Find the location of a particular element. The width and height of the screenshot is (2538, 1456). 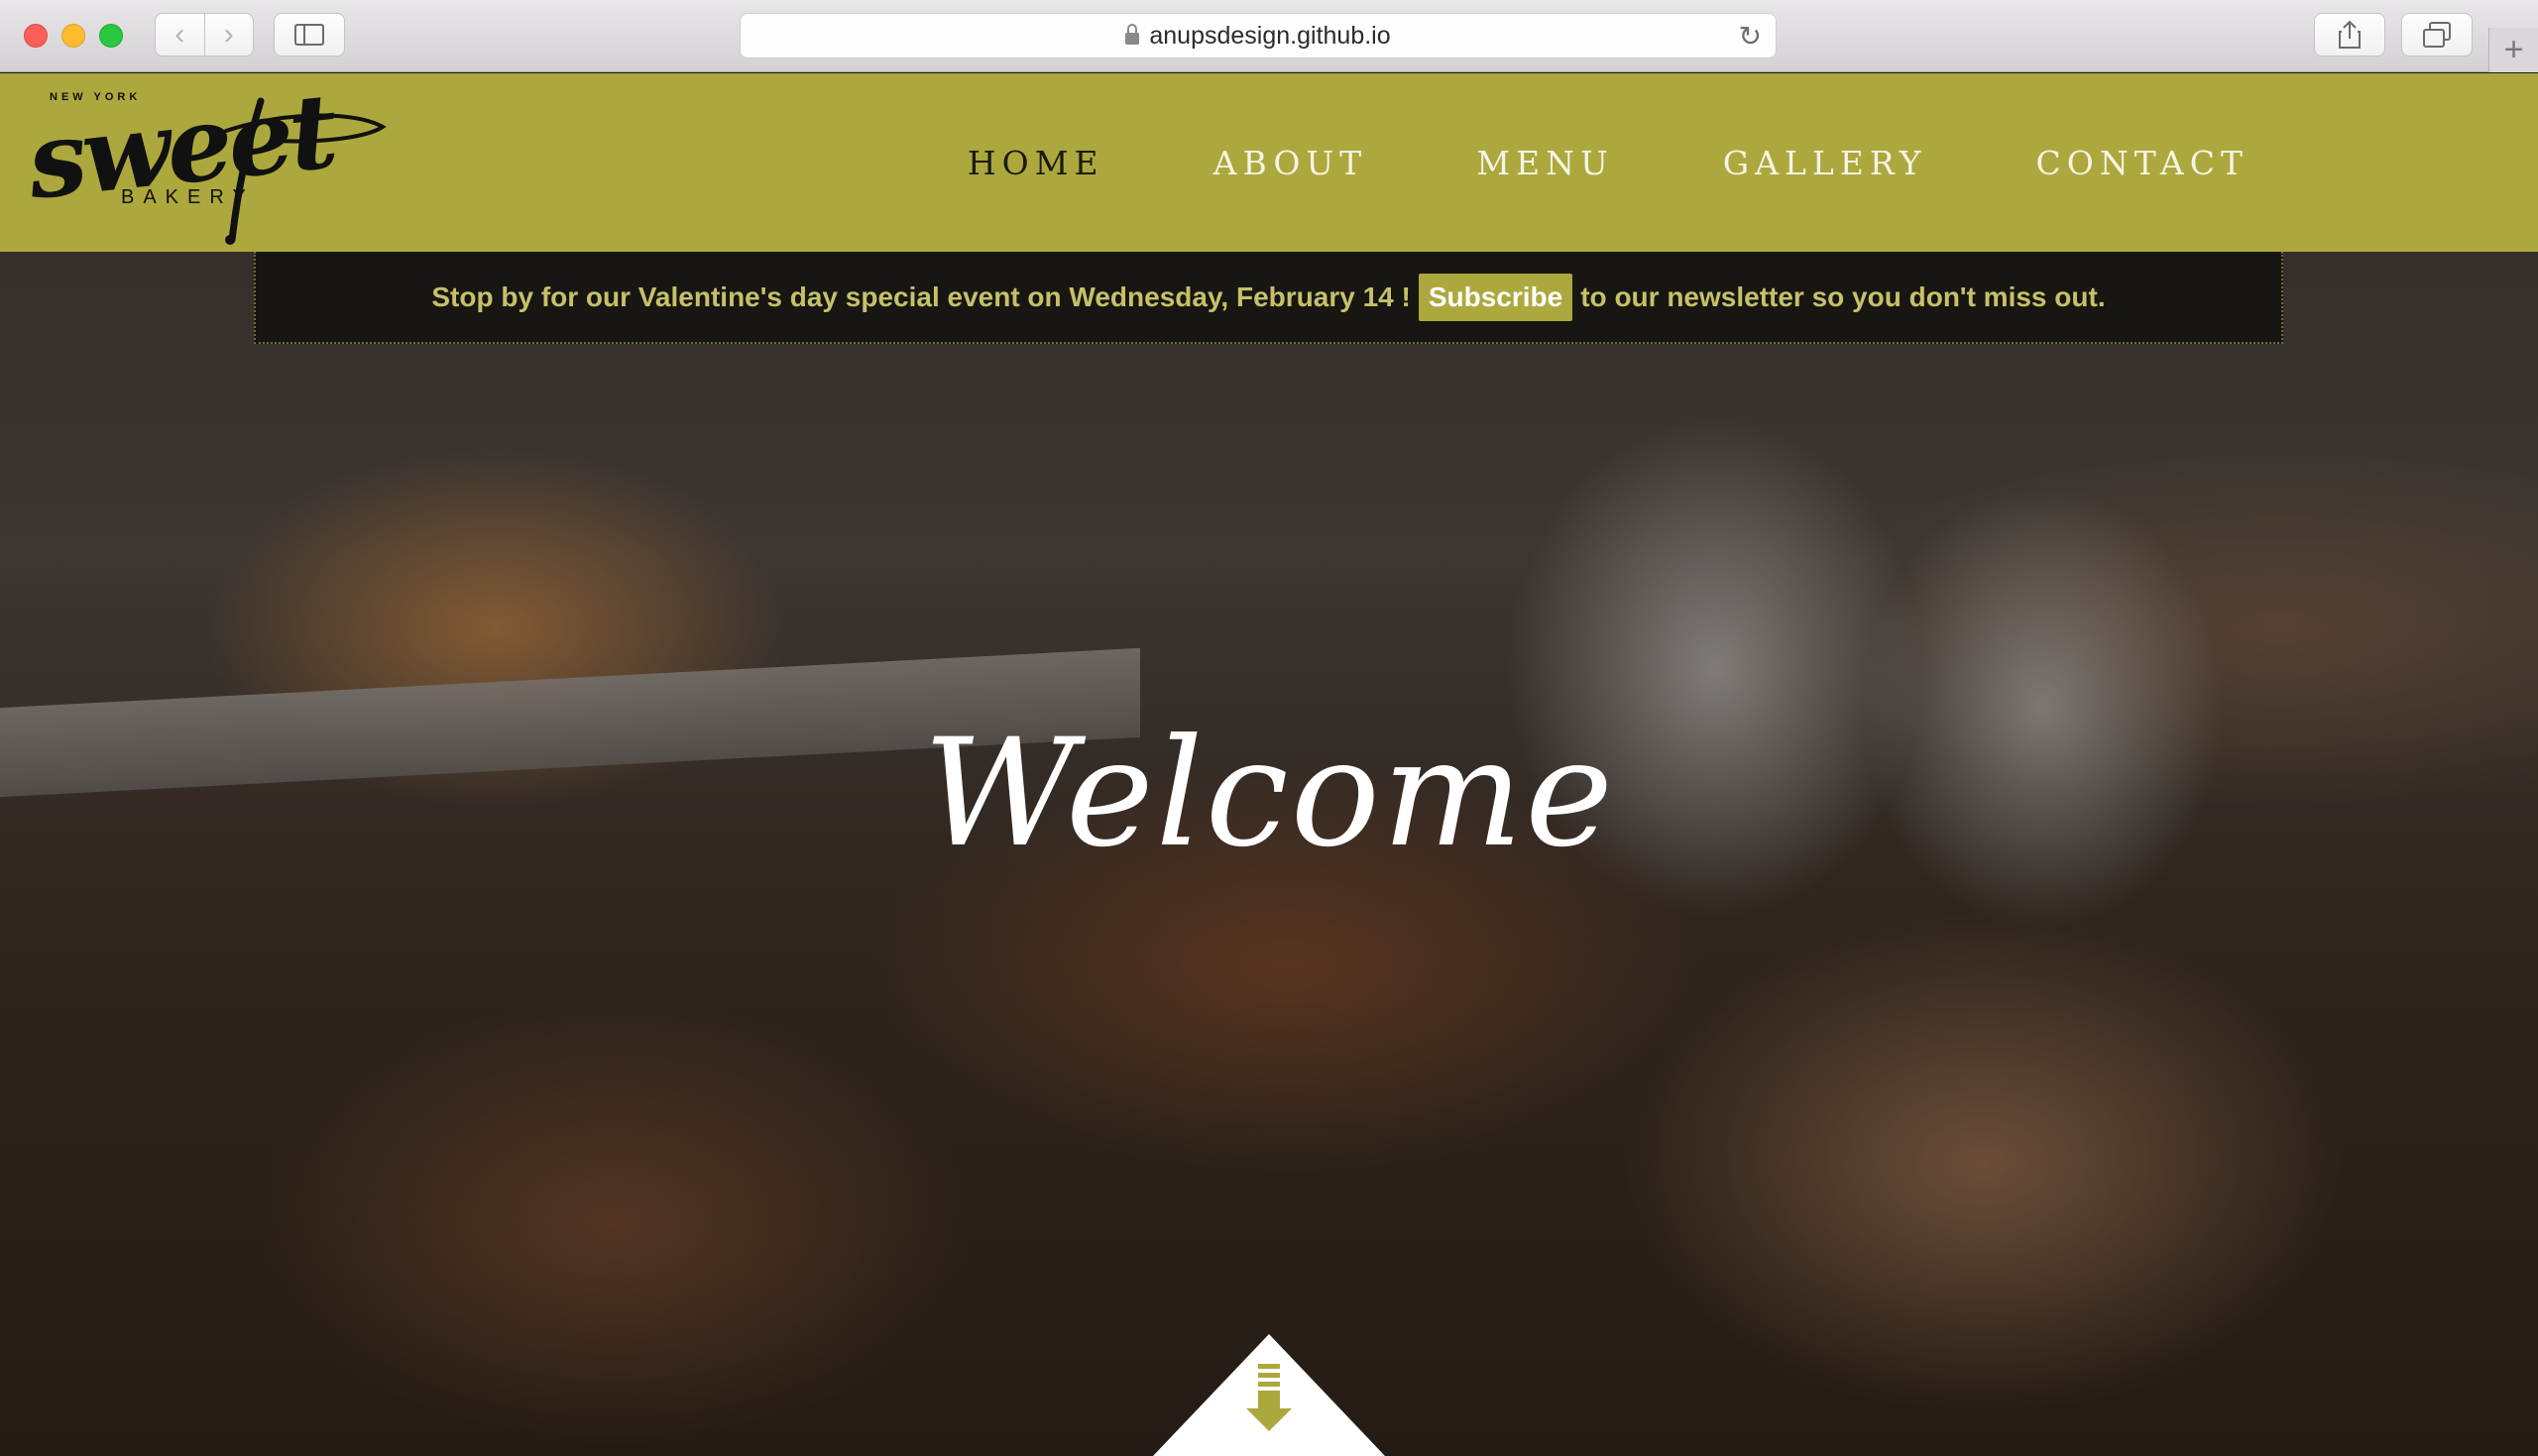

share-button is located at coordinates (2349, 34).